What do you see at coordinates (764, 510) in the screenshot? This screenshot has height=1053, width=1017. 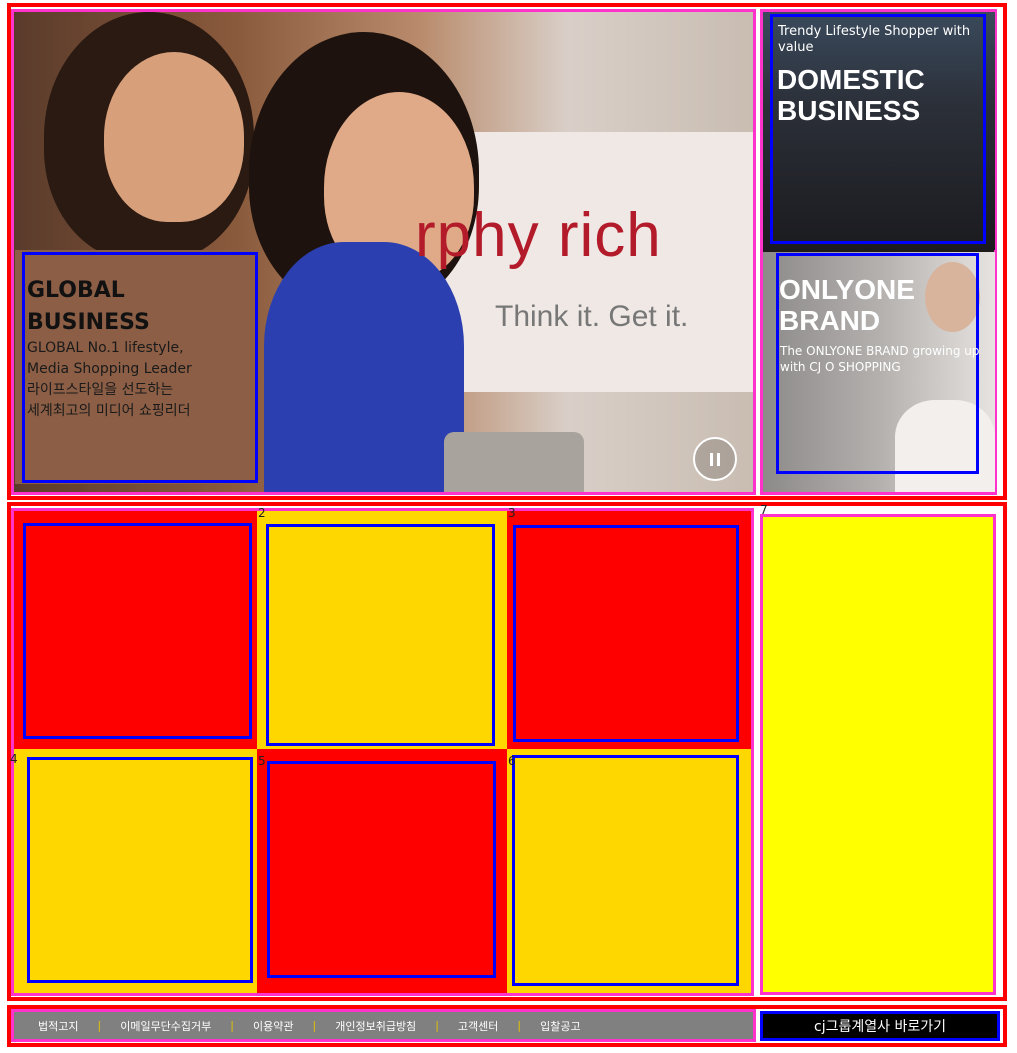 I see `tile-number: 7` at bounding box center [764, 510].